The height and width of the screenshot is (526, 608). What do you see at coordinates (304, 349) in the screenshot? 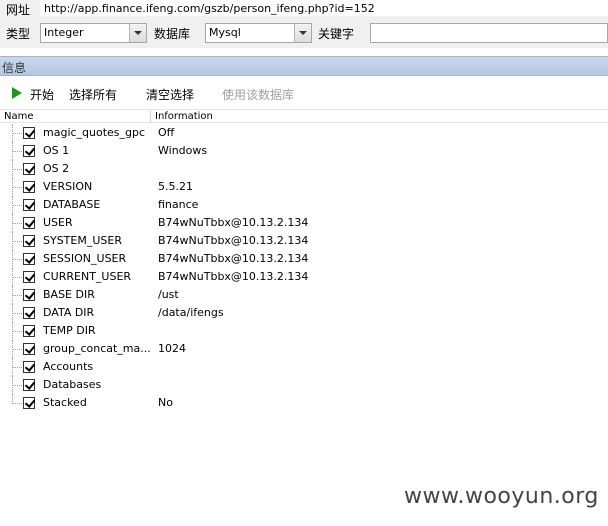
I see `tree-row: group_concat_ma... 1024` at bounding box center [304, 349].